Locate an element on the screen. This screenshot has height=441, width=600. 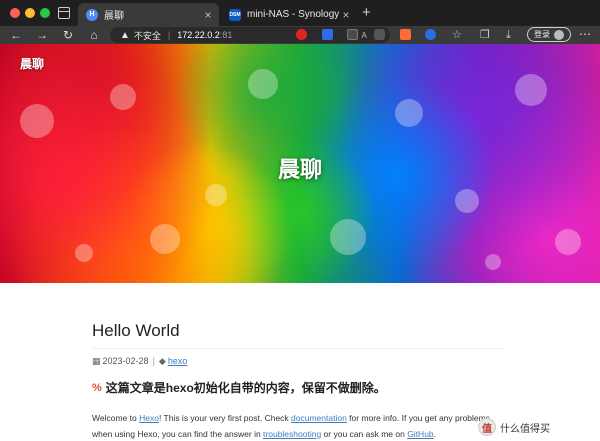
more-icon: ⋯ is located at coordinates (585, 34).